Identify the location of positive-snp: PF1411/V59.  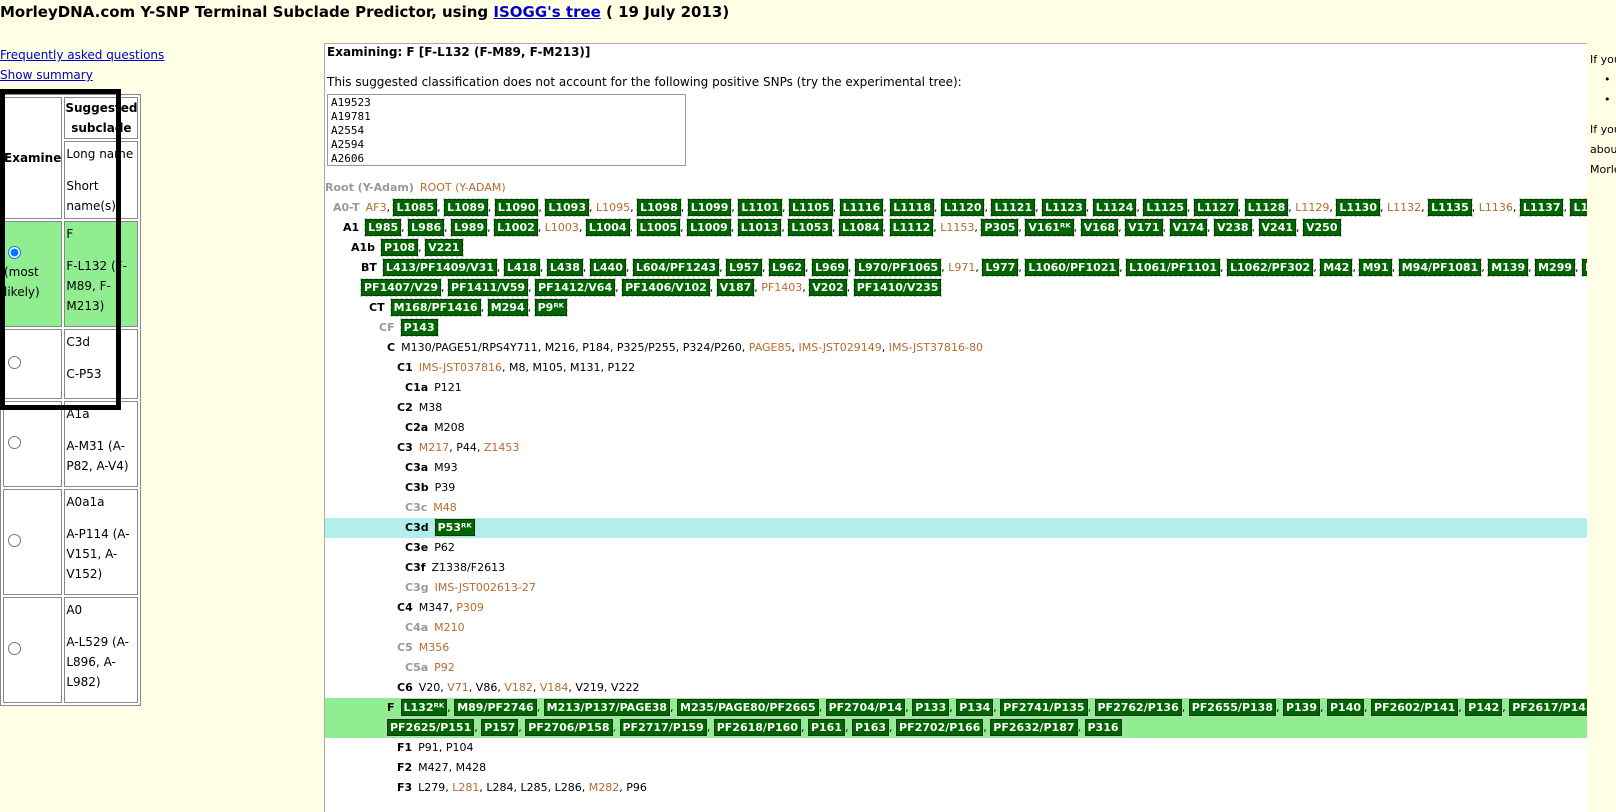
(488, 287).